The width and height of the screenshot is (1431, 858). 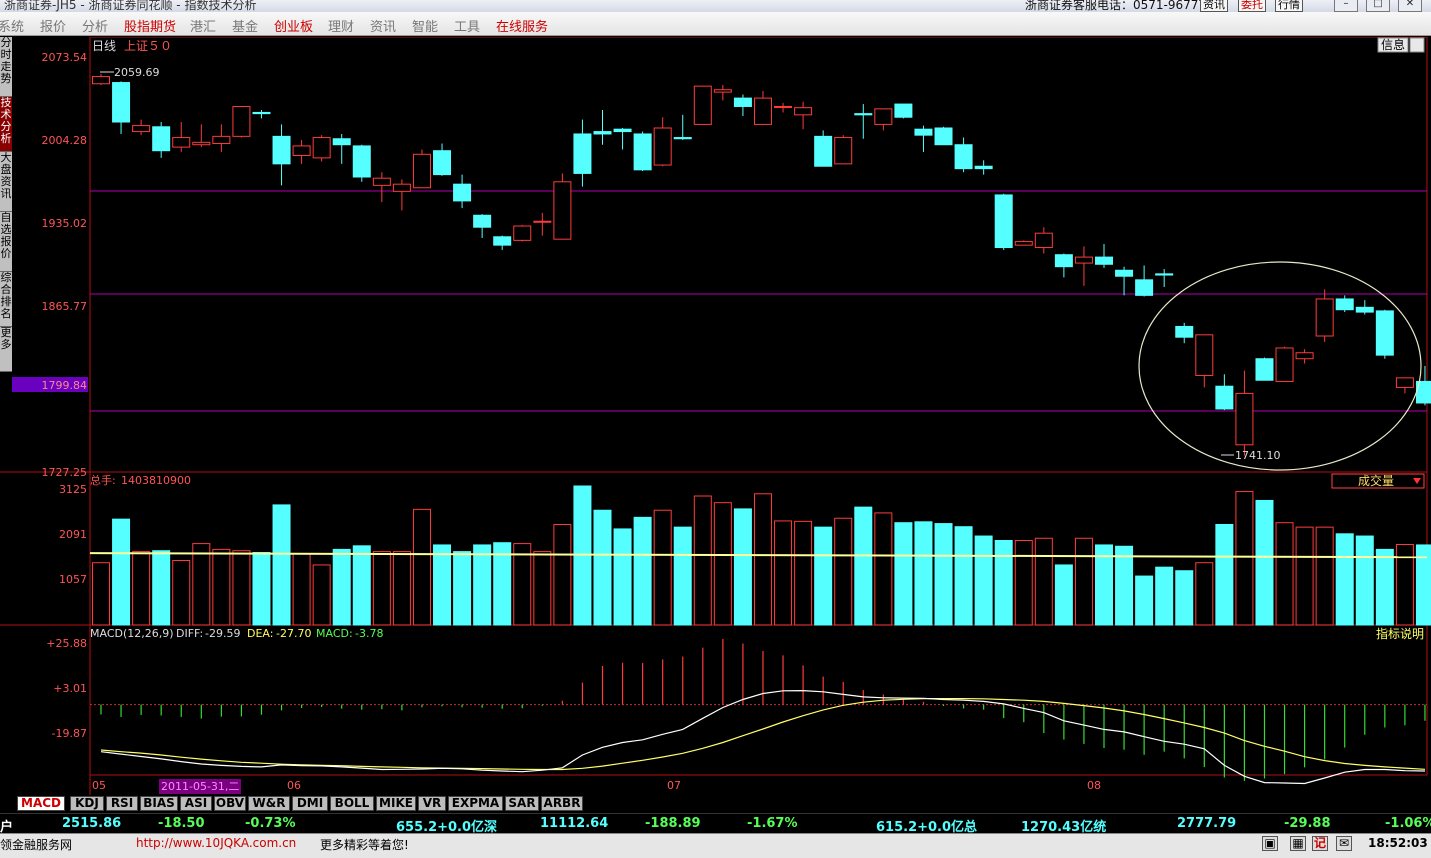 I want to click on macd-diff-value: -29.59, so click(x=222, y=633).